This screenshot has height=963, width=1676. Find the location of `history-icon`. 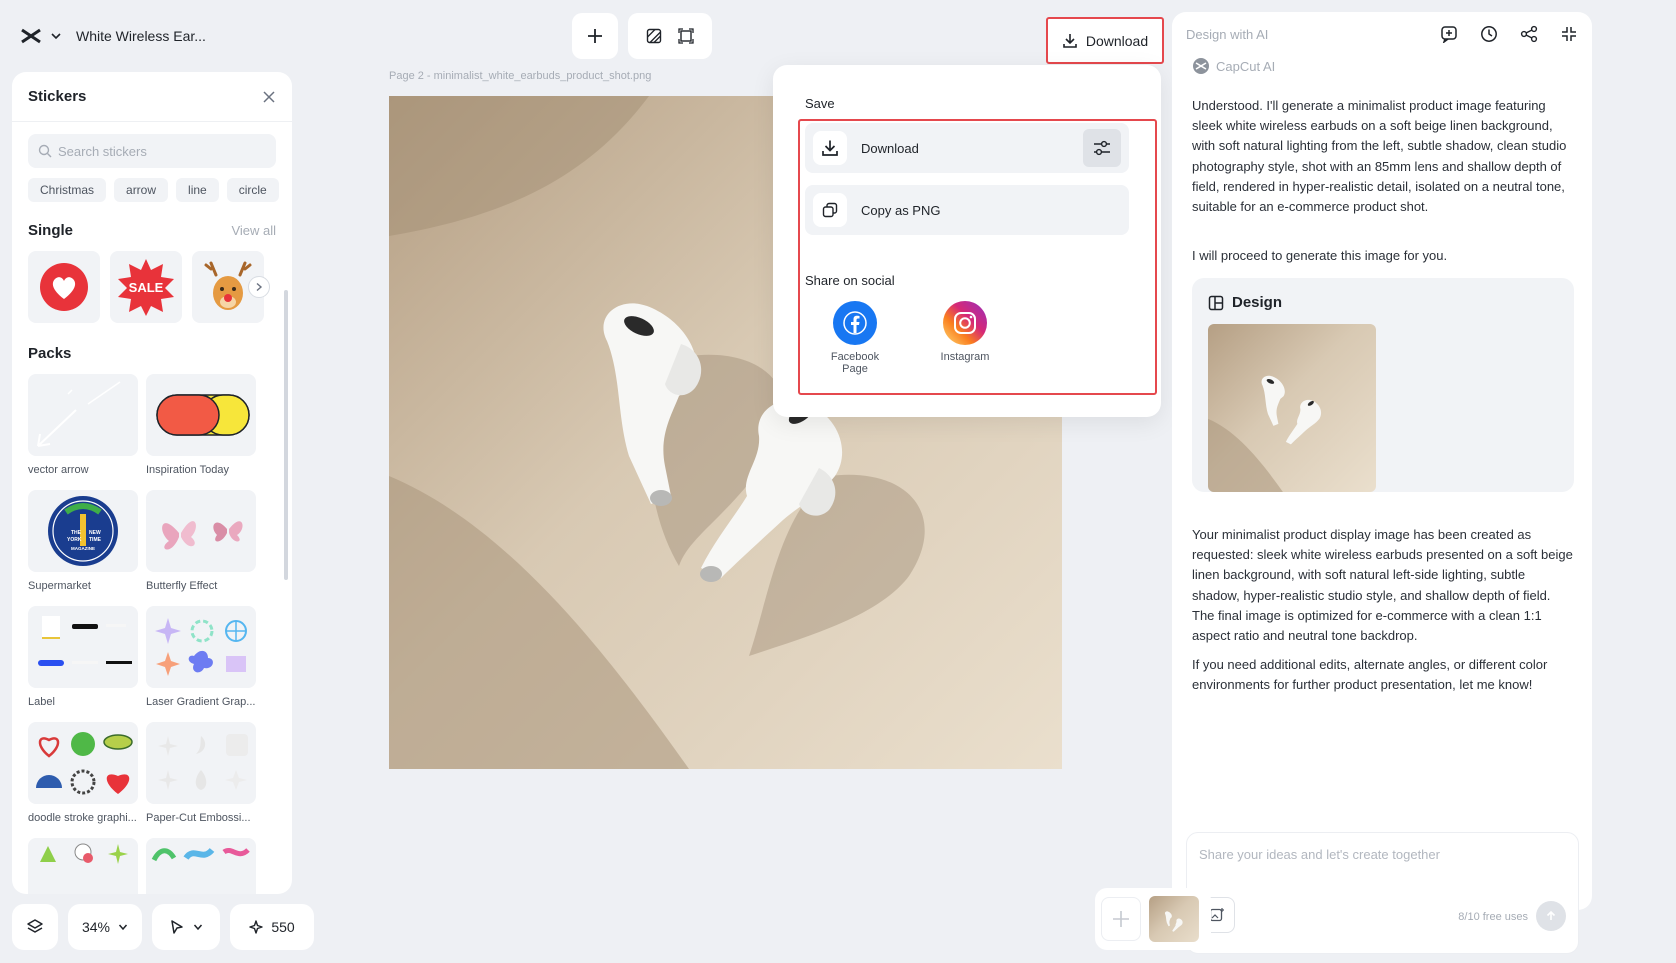

history-icon is located at coordinates (1489, 34).